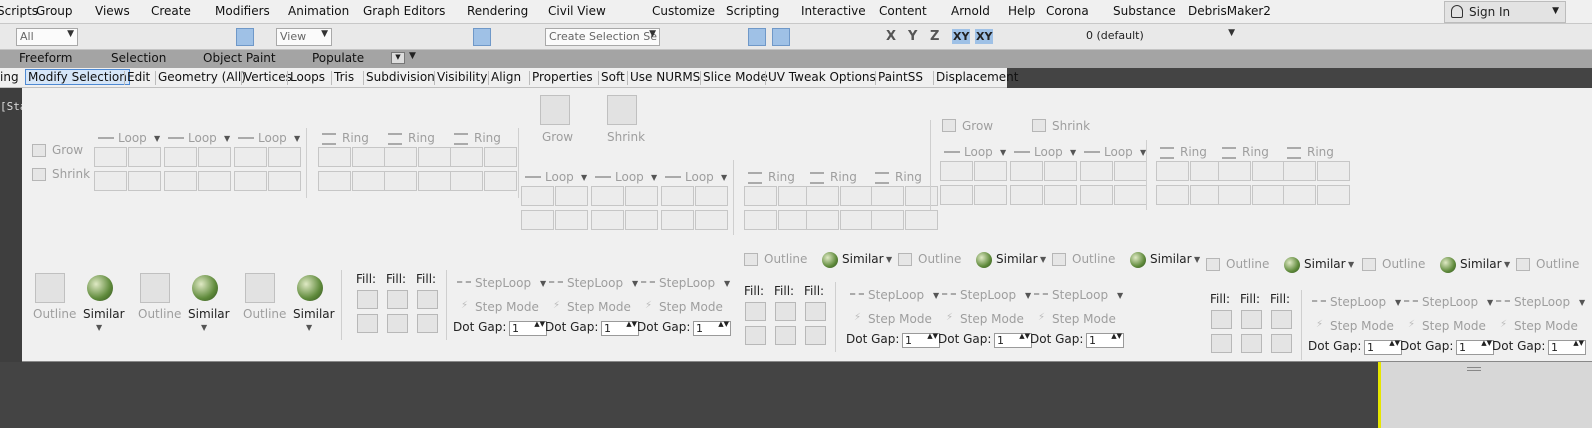 This screenshot has height=428, width=1592. Describe the element at coordinates (304, 37) in the screenshot. I see `reference-coordinate-dropdown: View ▼` at that location.